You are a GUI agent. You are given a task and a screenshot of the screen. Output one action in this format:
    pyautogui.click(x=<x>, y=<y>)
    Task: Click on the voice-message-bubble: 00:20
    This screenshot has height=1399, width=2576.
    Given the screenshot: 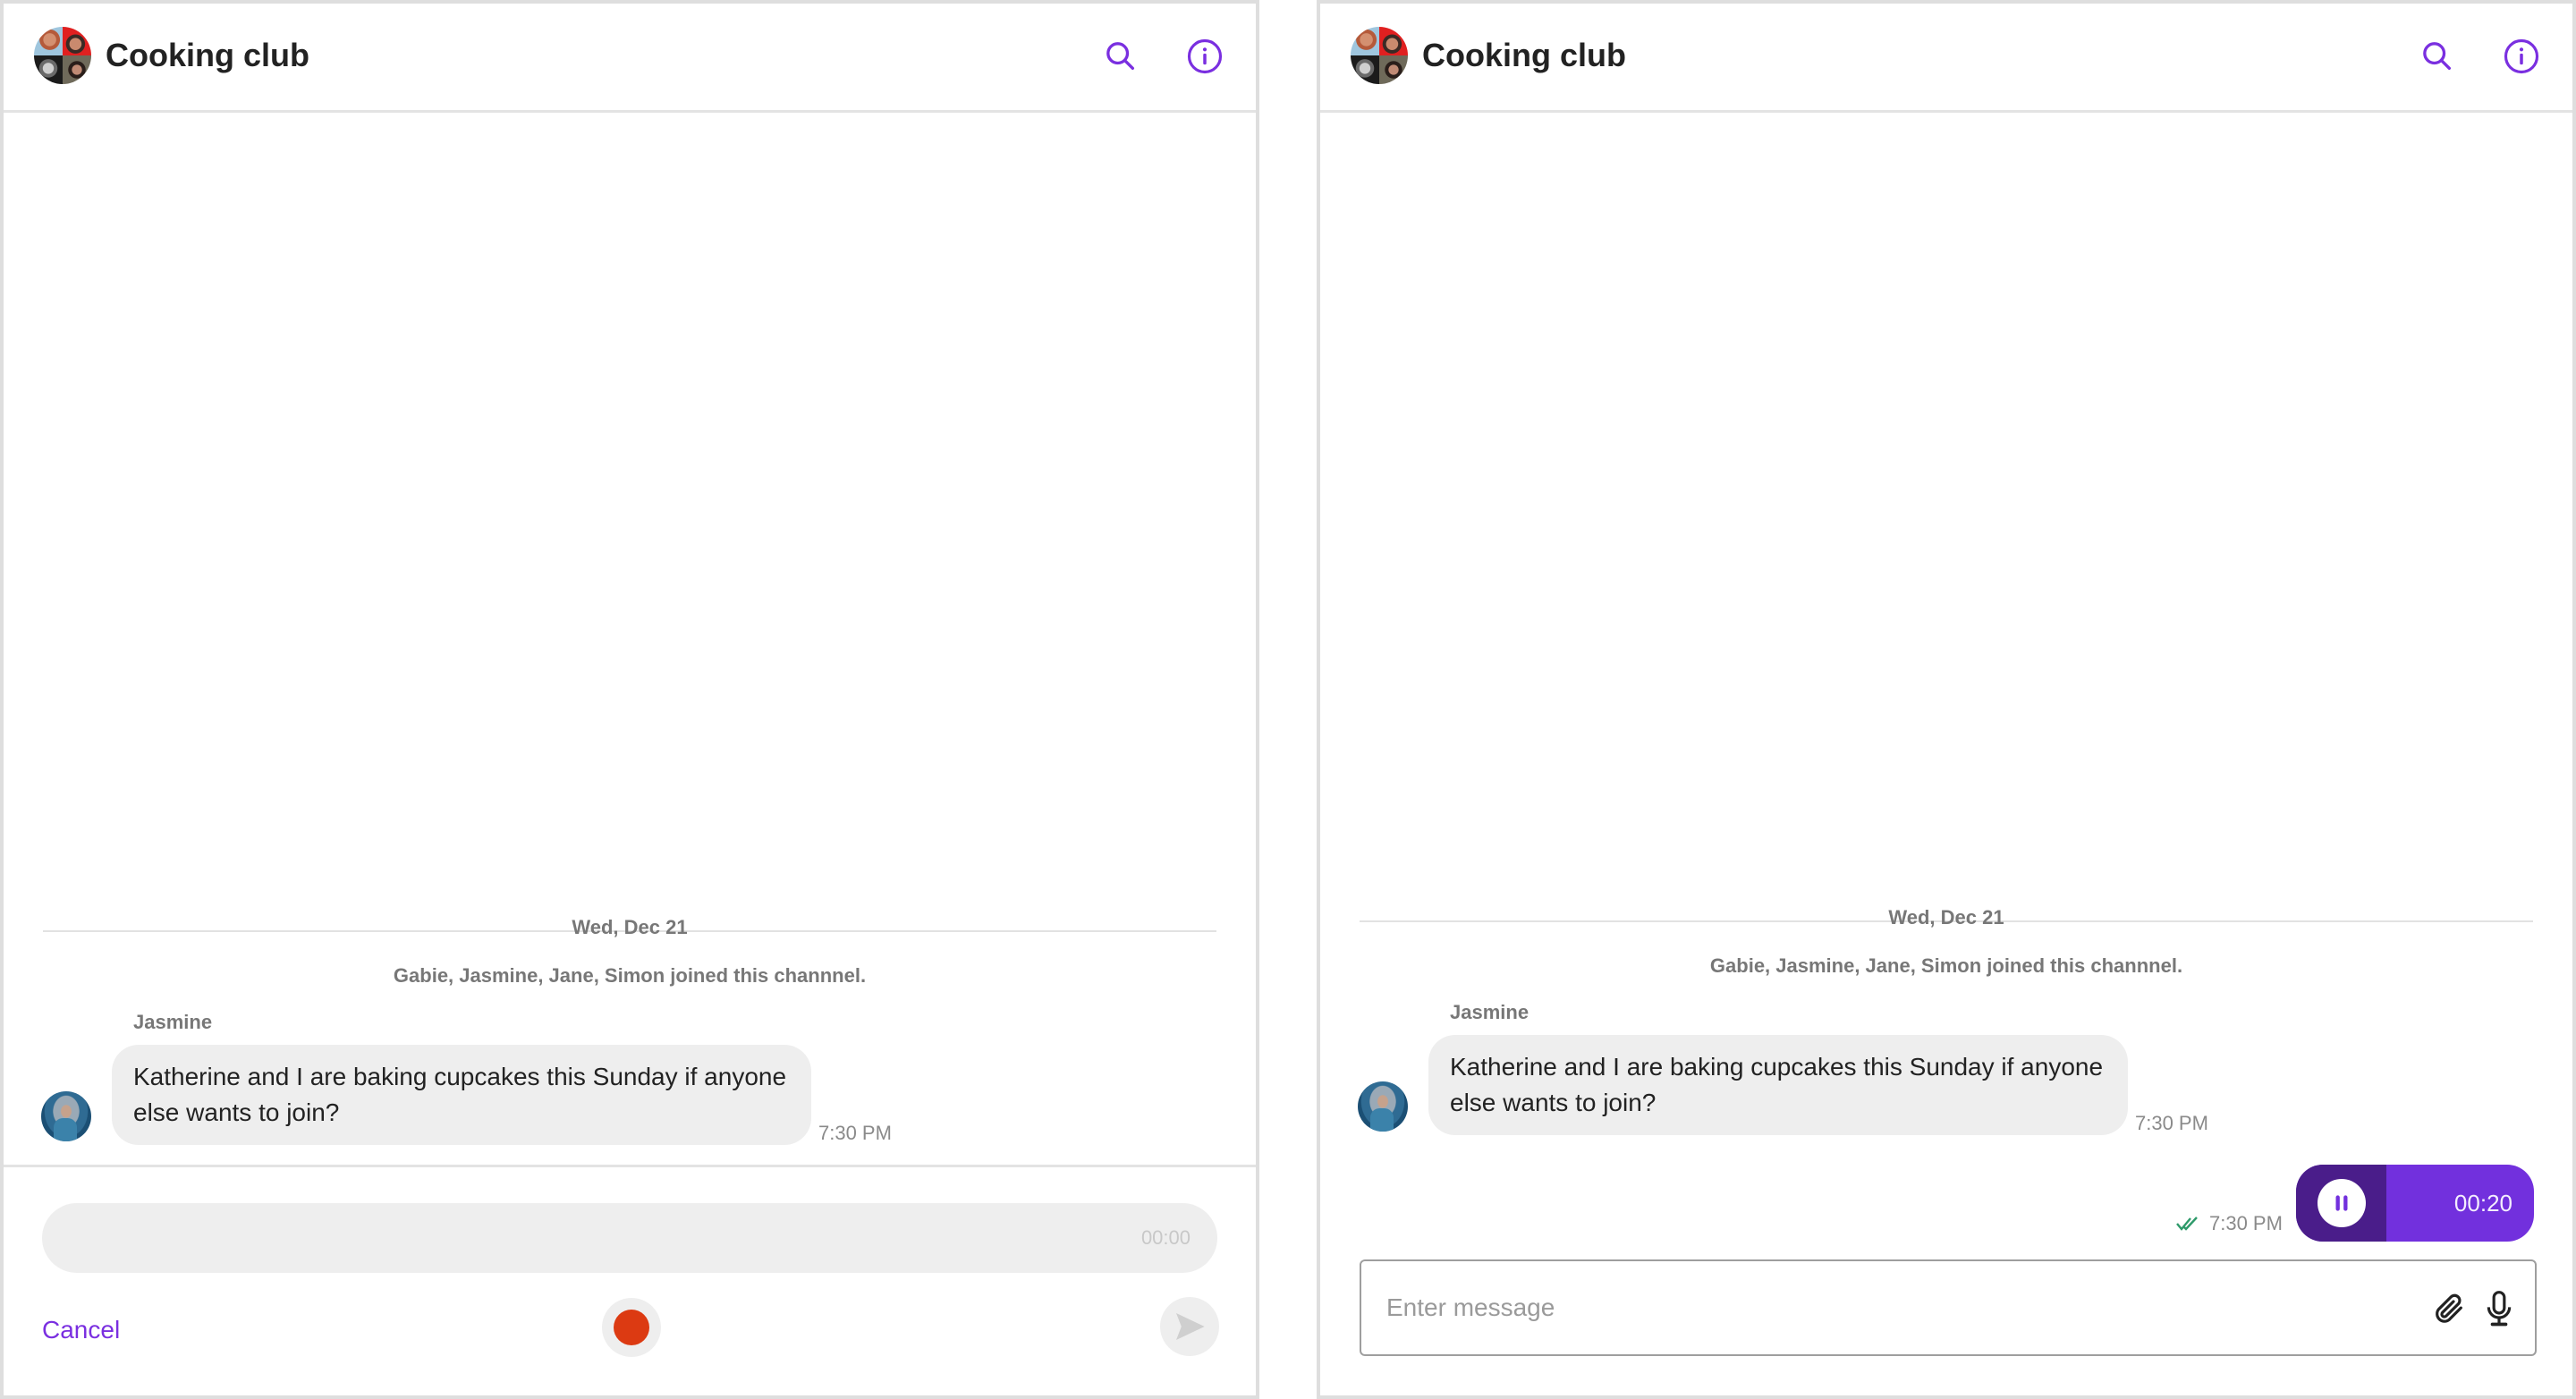 What is the action you would take?
    pyautogui.click(x=2415, y=1203)
    